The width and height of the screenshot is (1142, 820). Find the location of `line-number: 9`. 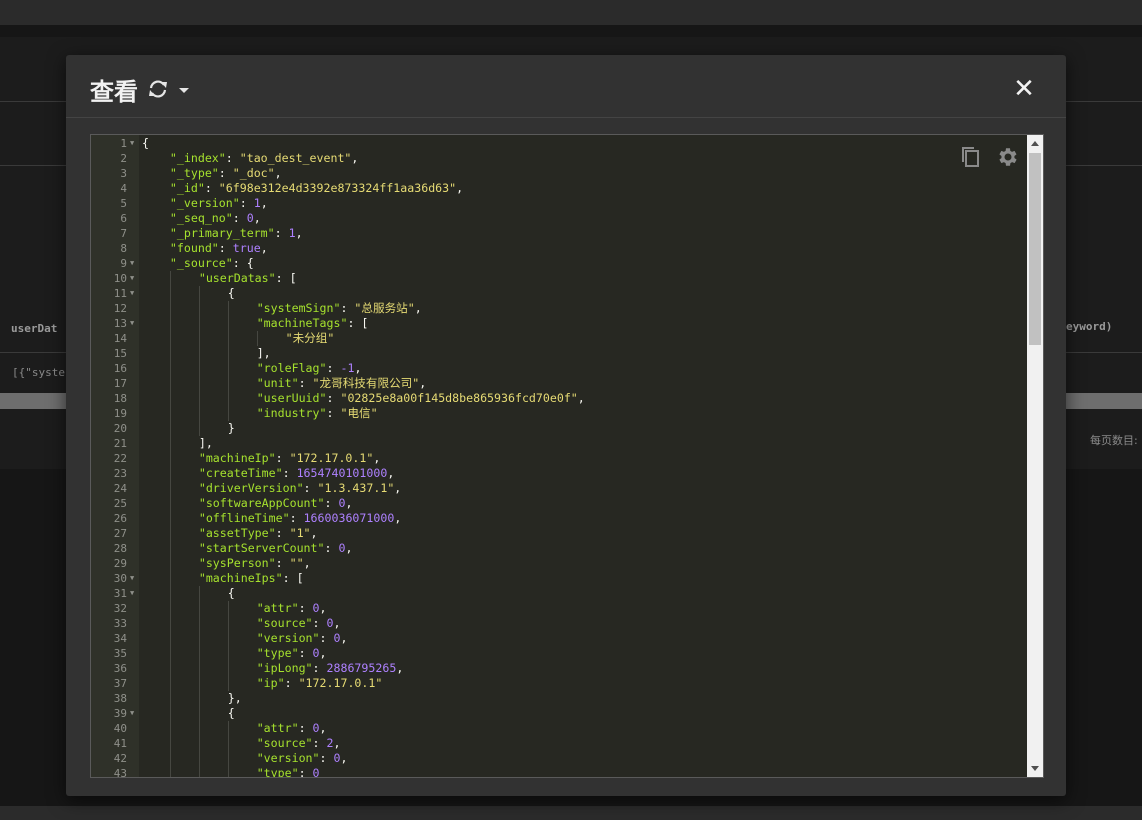

line-number: 9 is located at coordinates (123, 263).